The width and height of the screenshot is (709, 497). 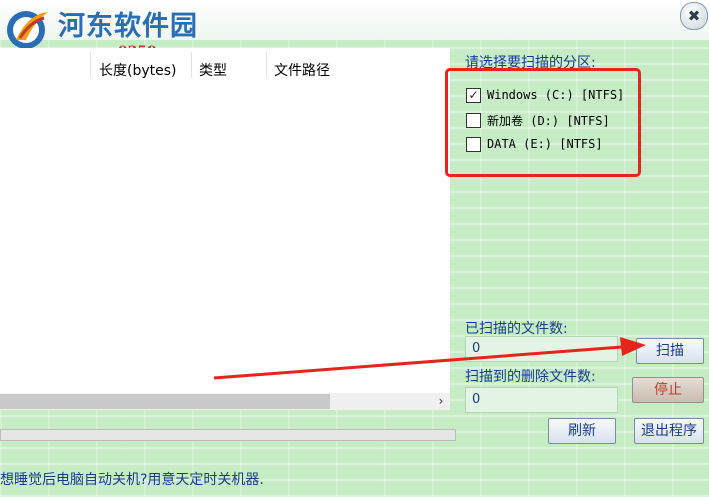 I want to click on close-icon: ✖, so click(x=694, y=16).